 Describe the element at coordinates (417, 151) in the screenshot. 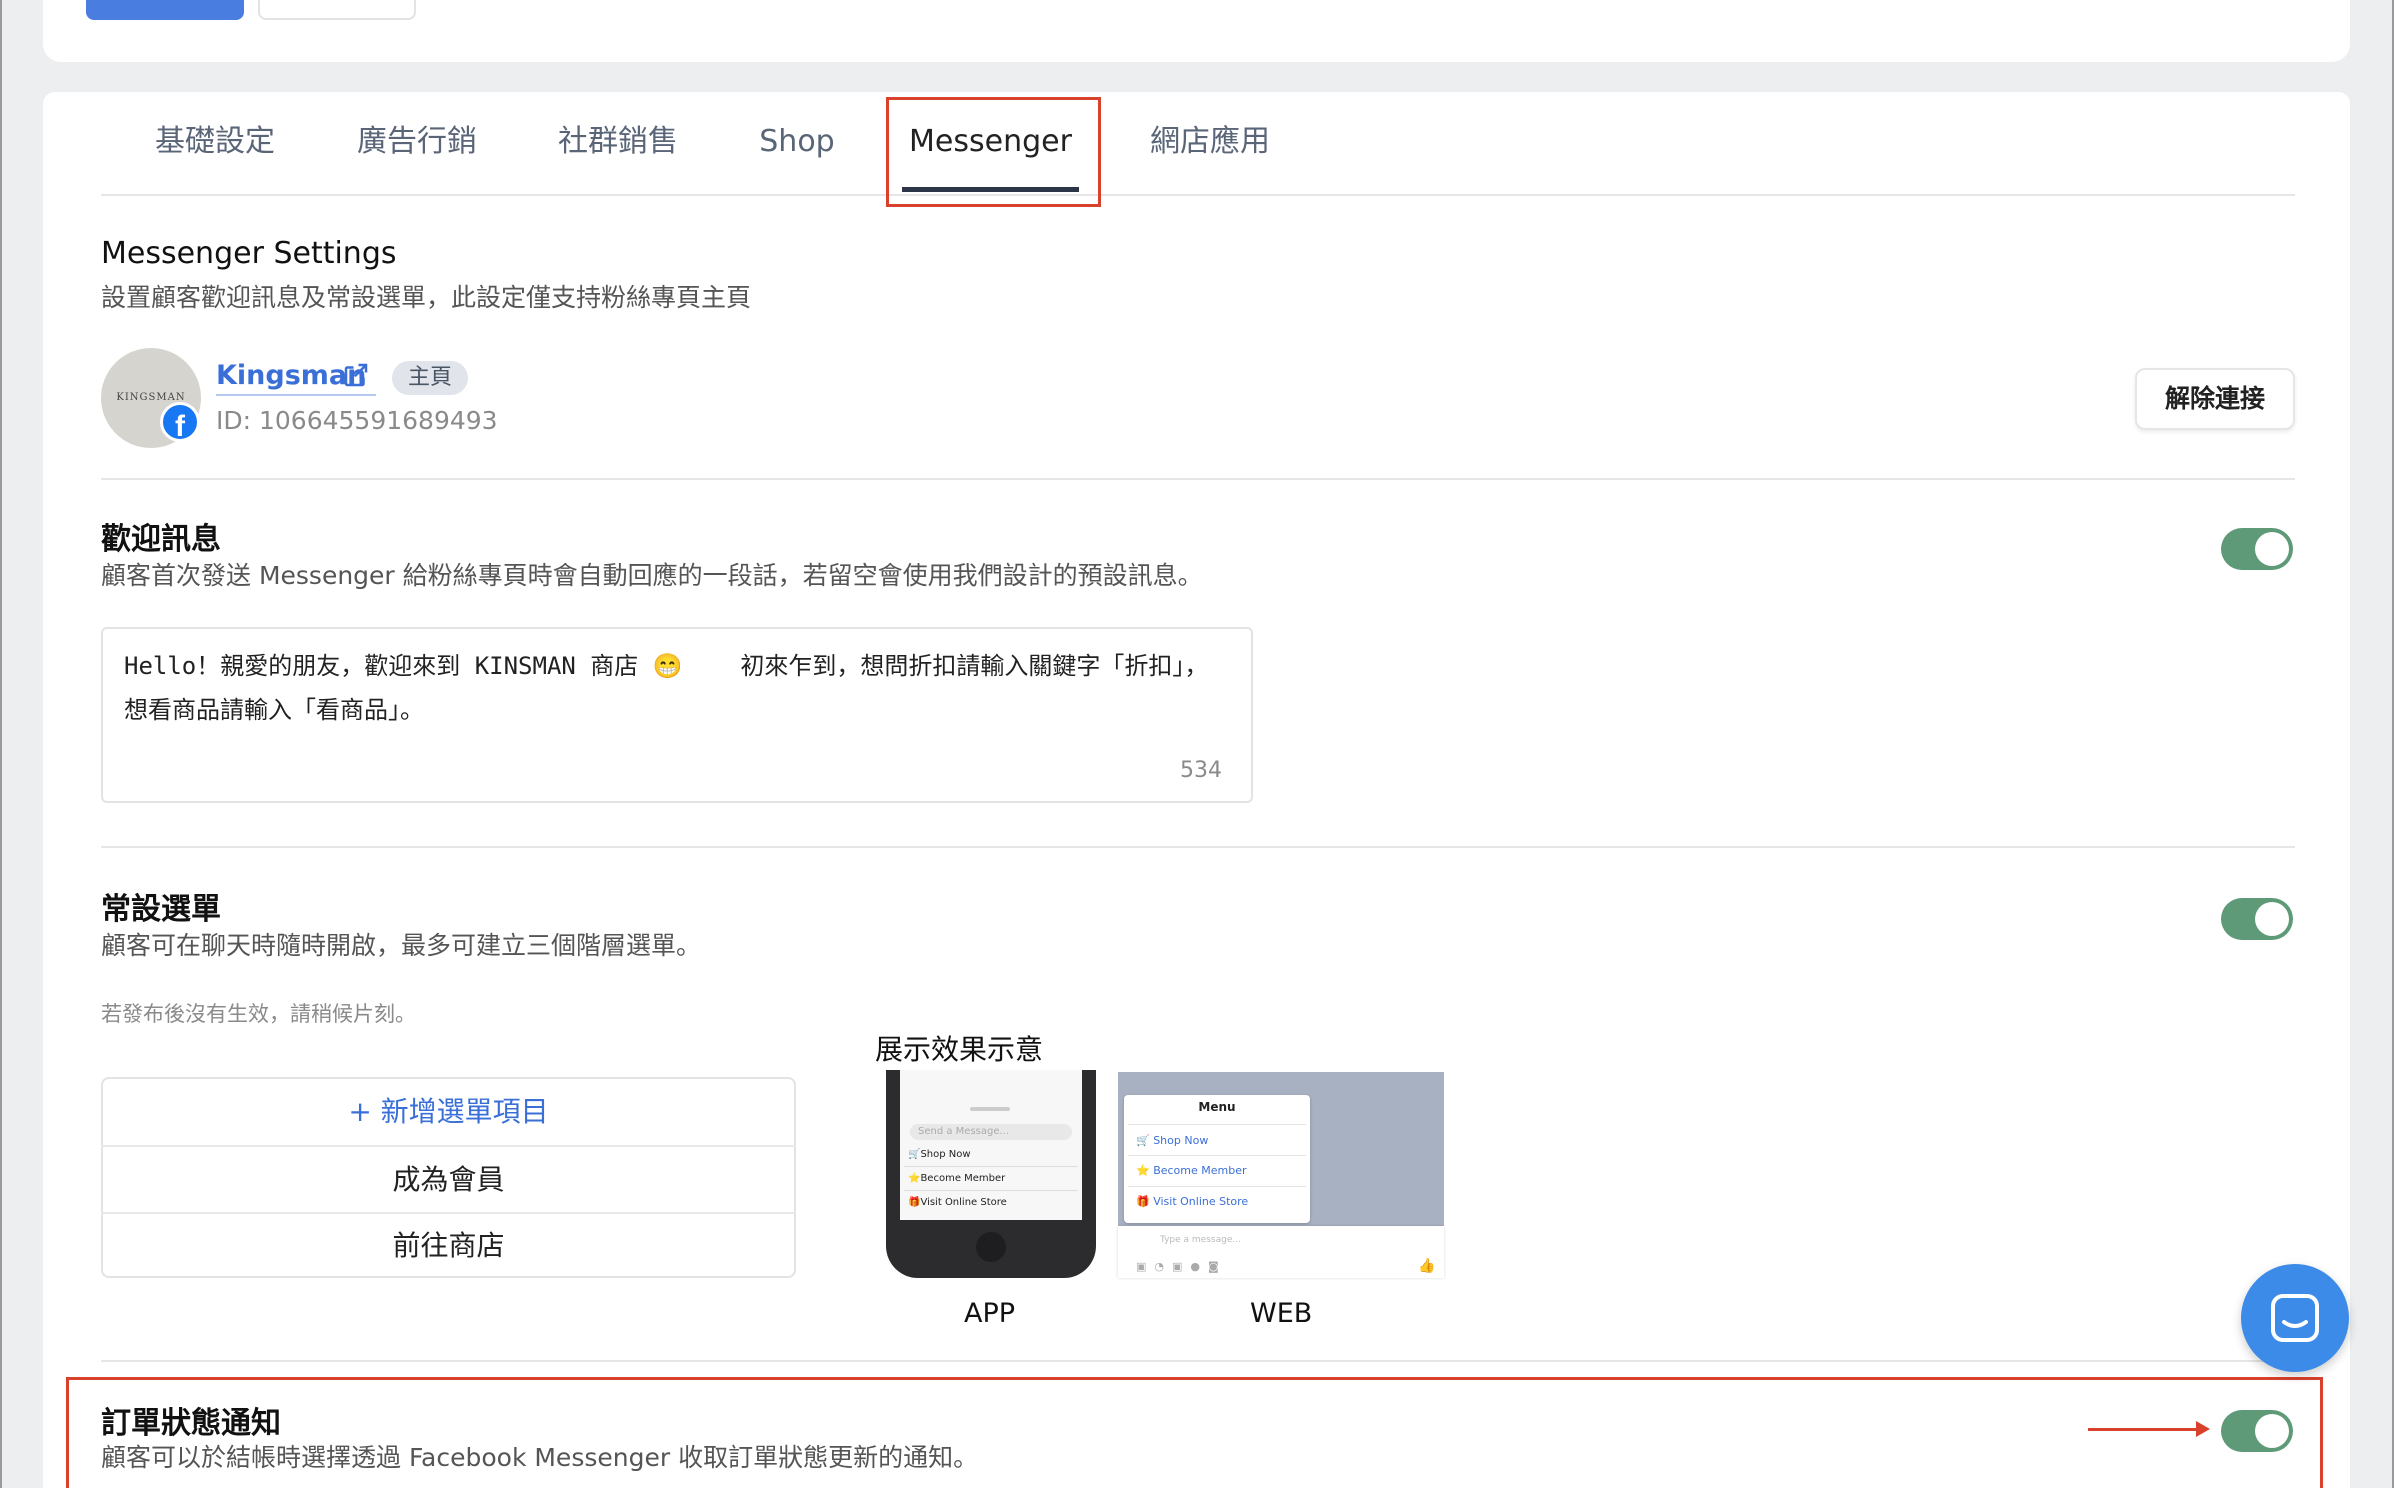

I see `tab-ad-marketing: 廣告行銷` at that location.